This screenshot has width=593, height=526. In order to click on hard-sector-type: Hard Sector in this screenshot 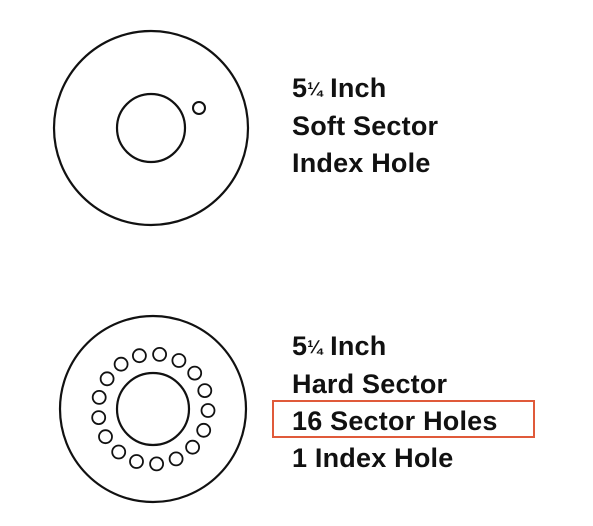, I will do `click(370, 384)`.